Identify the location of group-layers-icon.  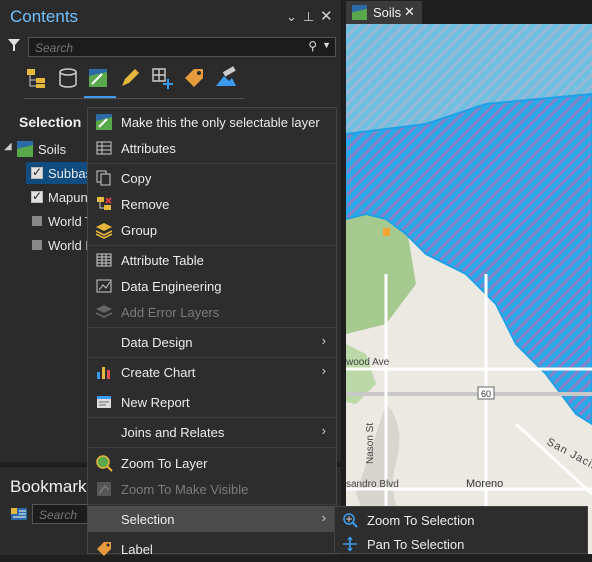
(104, 231).